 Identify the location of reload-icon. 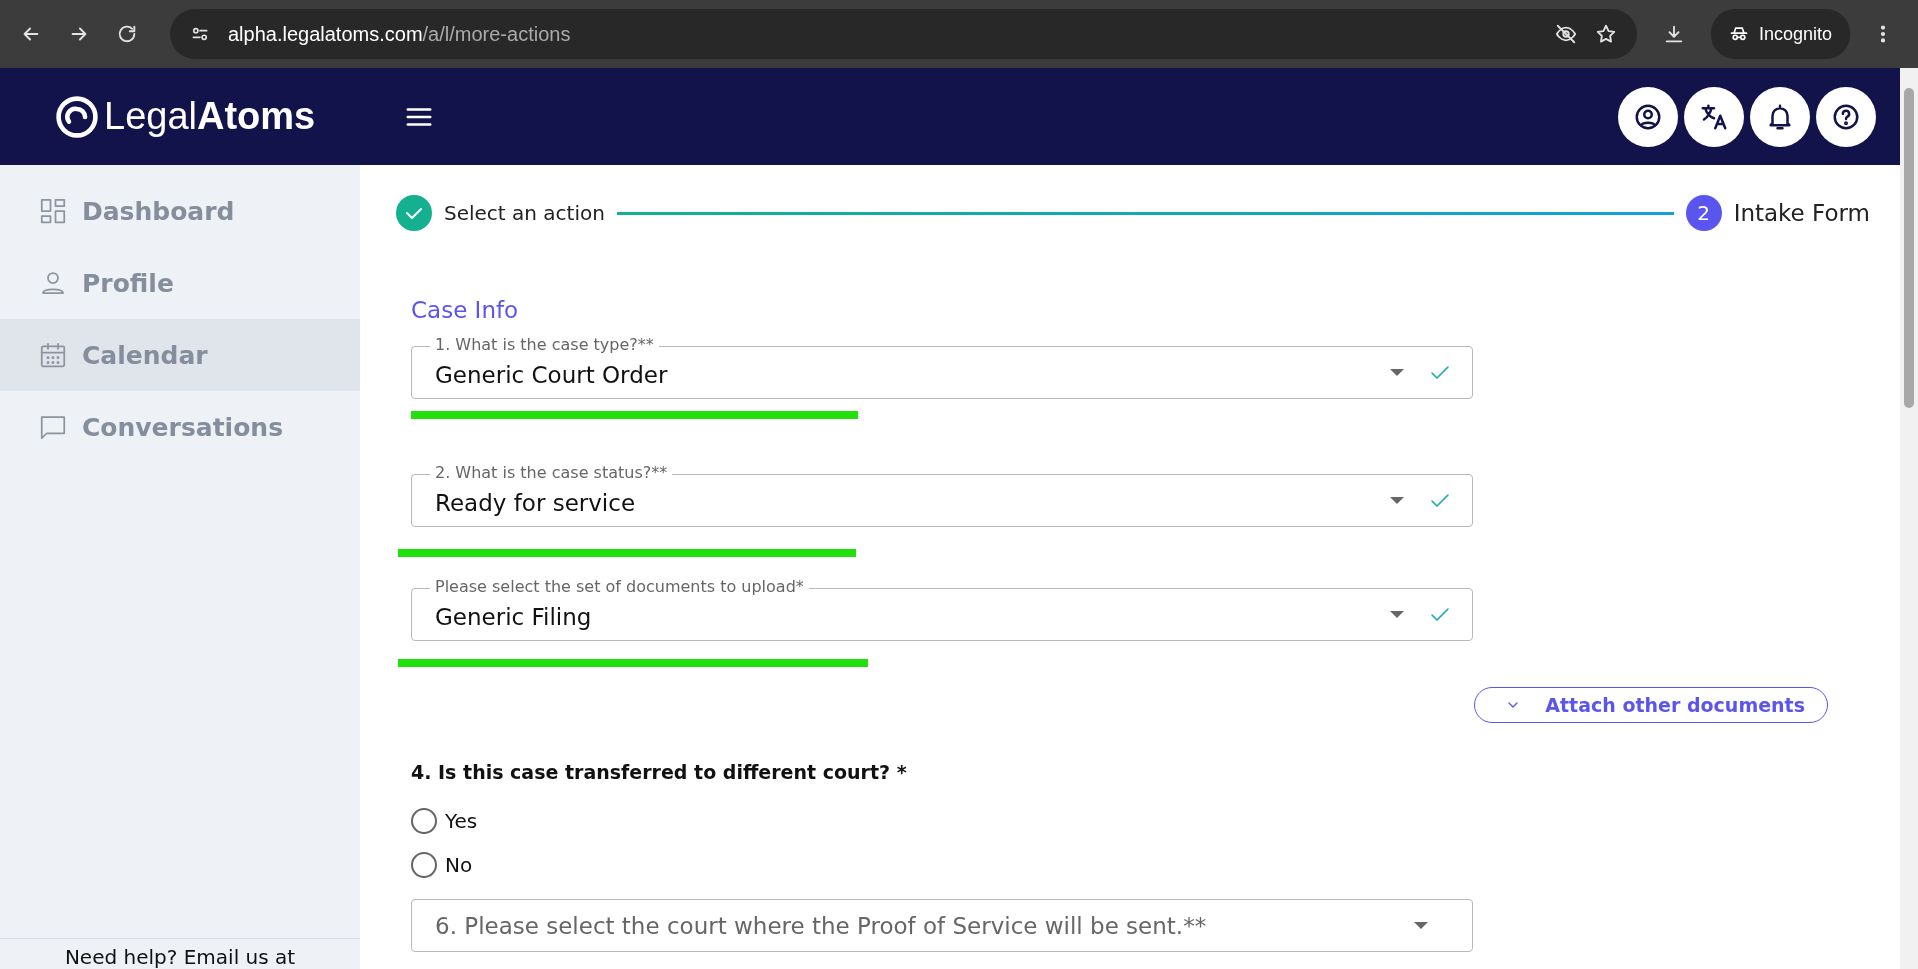
(127, 34).